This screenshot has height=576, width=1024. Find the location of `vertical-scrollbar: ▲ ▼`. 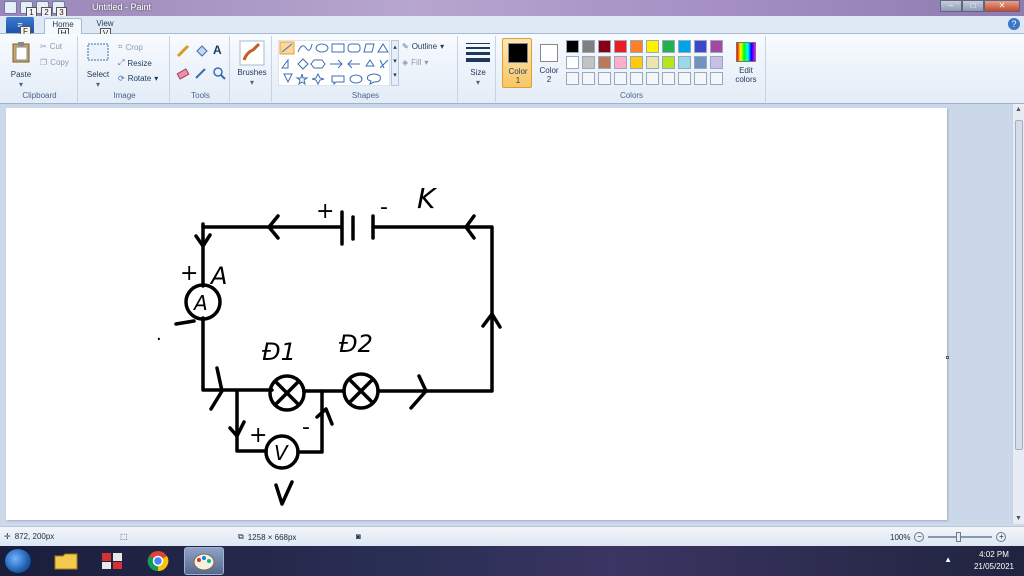

vertical-scrollbar: ▲ ▼ is located at coordinates (1018, 314).